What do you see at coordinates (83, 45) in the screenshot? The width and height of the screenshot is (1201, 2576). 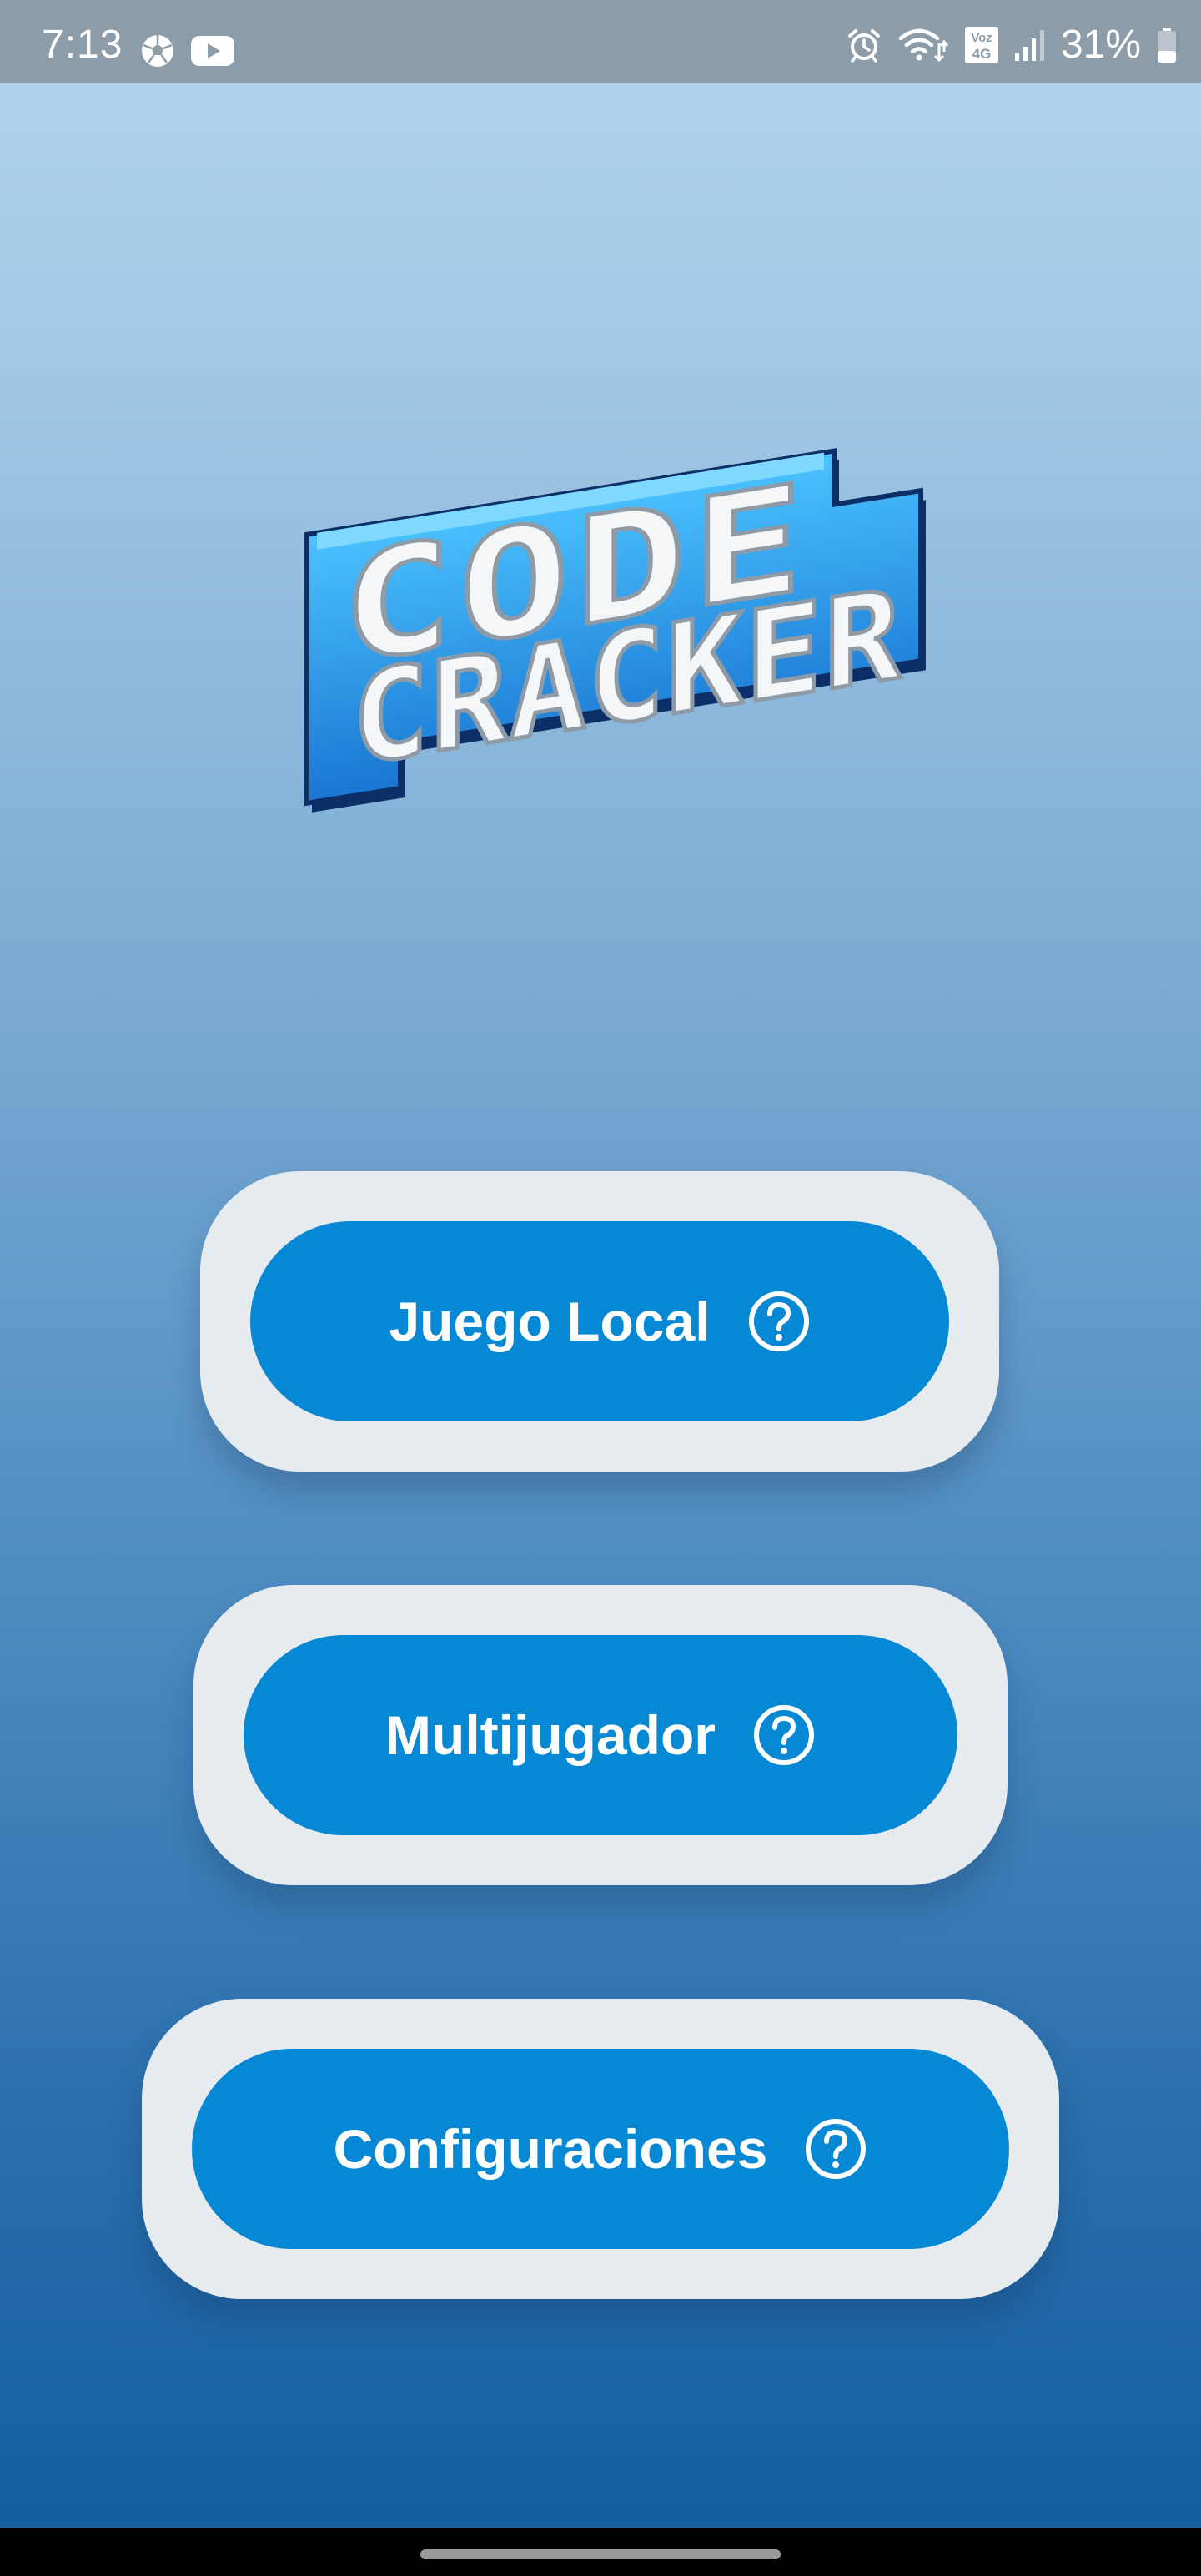 I see `status-time: 7:13` at bounding box center [83, 45].